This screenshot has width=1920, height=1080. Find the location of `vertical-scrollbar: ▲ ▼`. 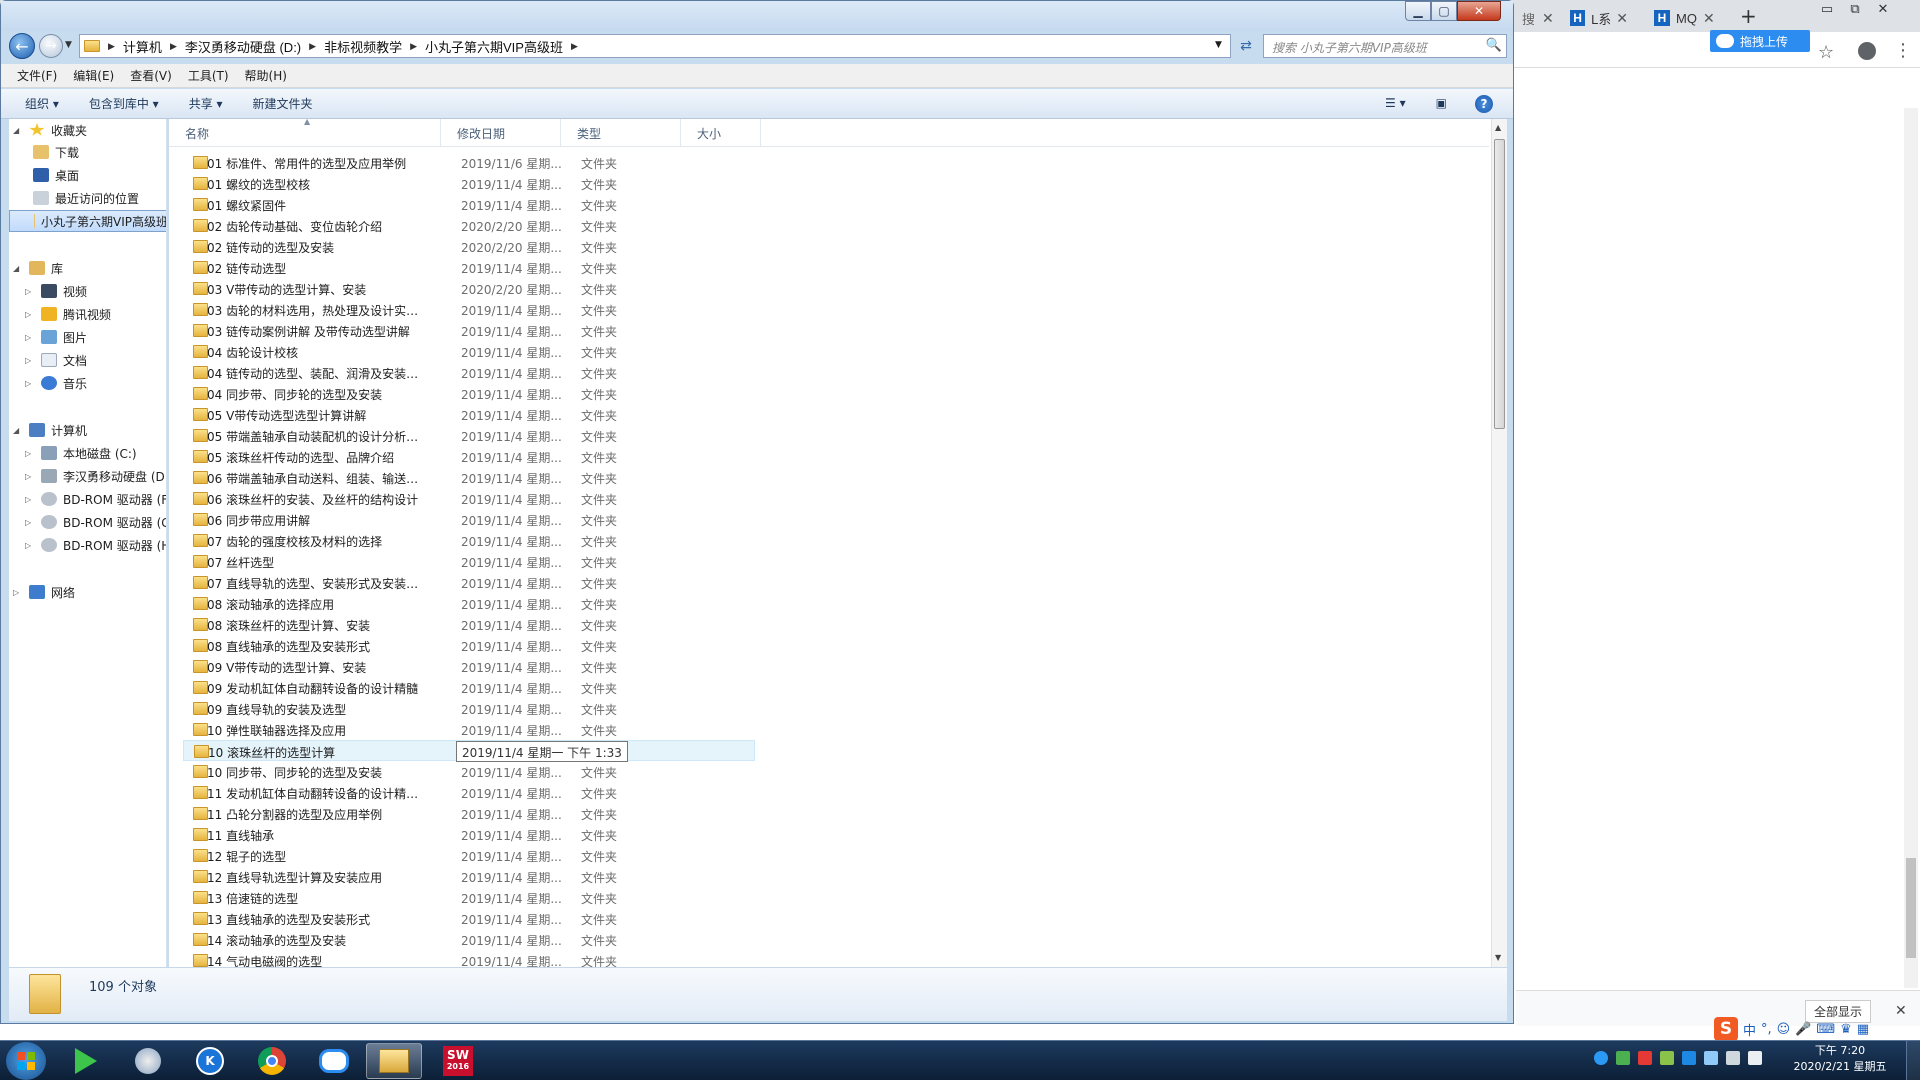

vertical-scrollbar: ▲ ▼ is located at coordinates (1499, 544).